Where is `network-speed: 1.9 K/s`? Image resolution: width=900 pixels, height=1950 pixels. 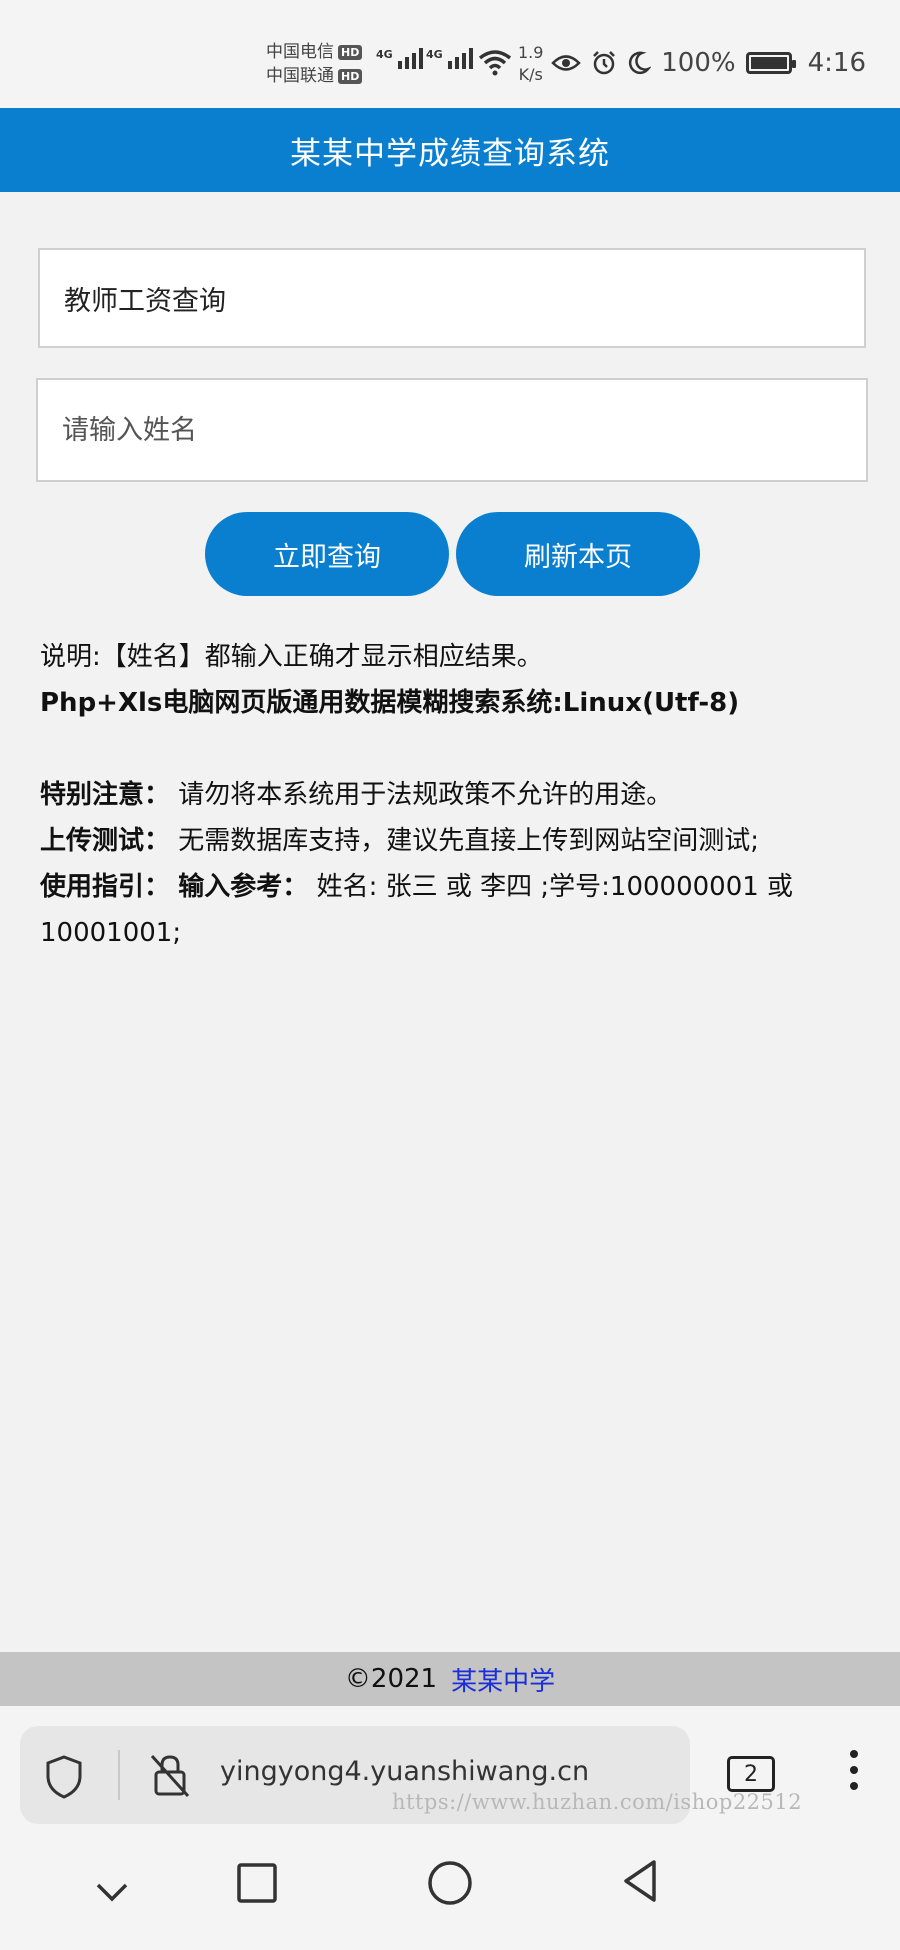 network-speed: 1.9 K/s is located at coordinates (531, 63).